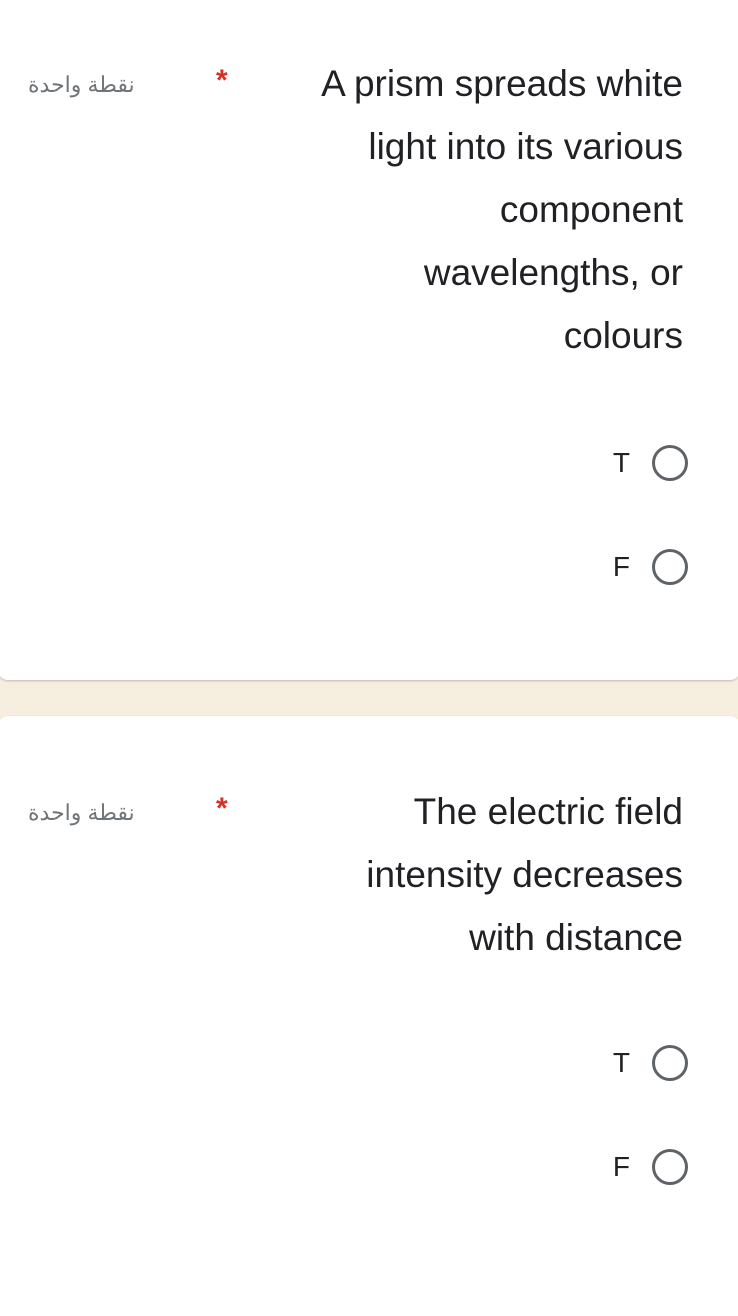 Image resolution: width=738 pixels, height=1316 pixels. I want to click on question-text-line: The electric field, so click(548, 811).